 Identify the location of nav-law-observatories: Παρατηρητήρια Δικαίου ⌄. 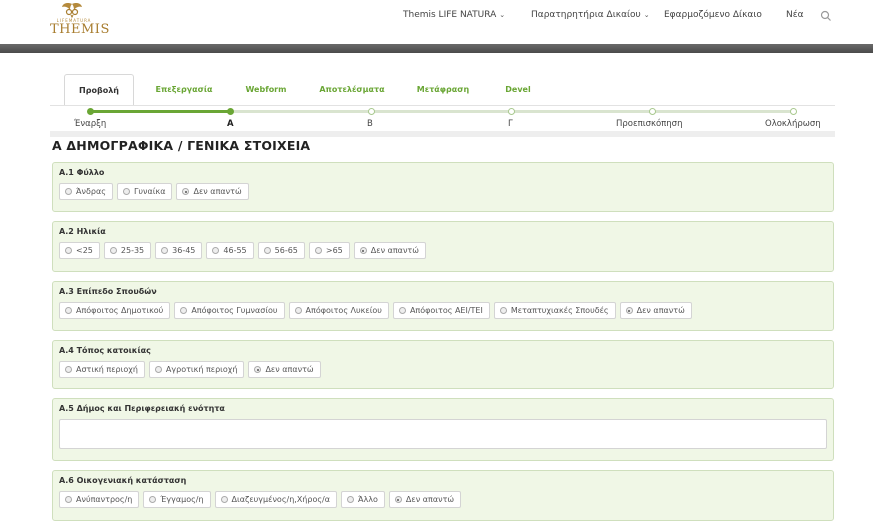
(590, 15).